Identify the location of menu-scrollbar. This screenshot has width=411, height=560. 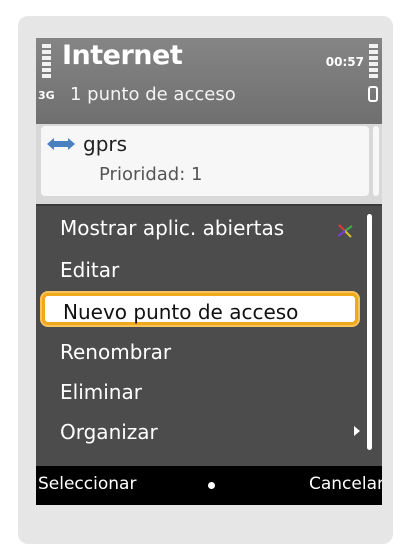
(369, 332).